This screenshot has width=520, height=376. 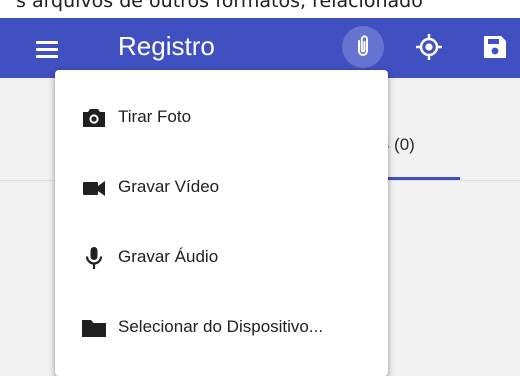 What do you see at coordinates (166, 46) in the screenshot?
I see `page-title: Registro` at bounding box center [166, 46].